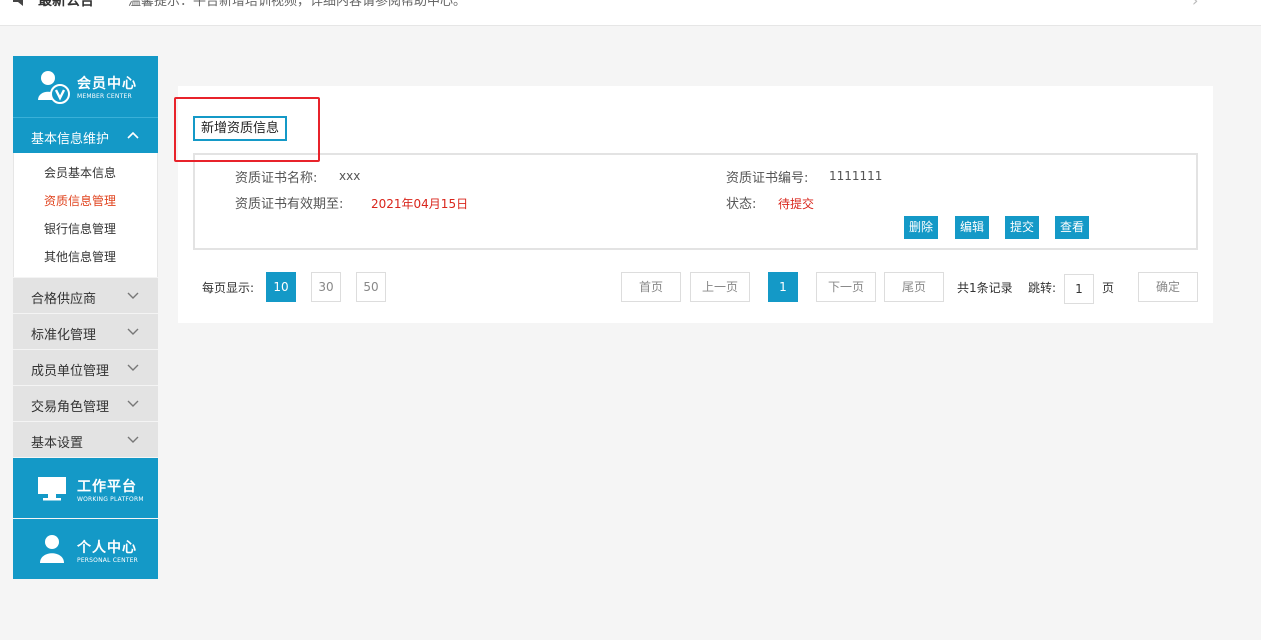  What do you see at coordinates (54, 87) in the screenshot?
I see `member-icon` at bounding box center [54, 87].